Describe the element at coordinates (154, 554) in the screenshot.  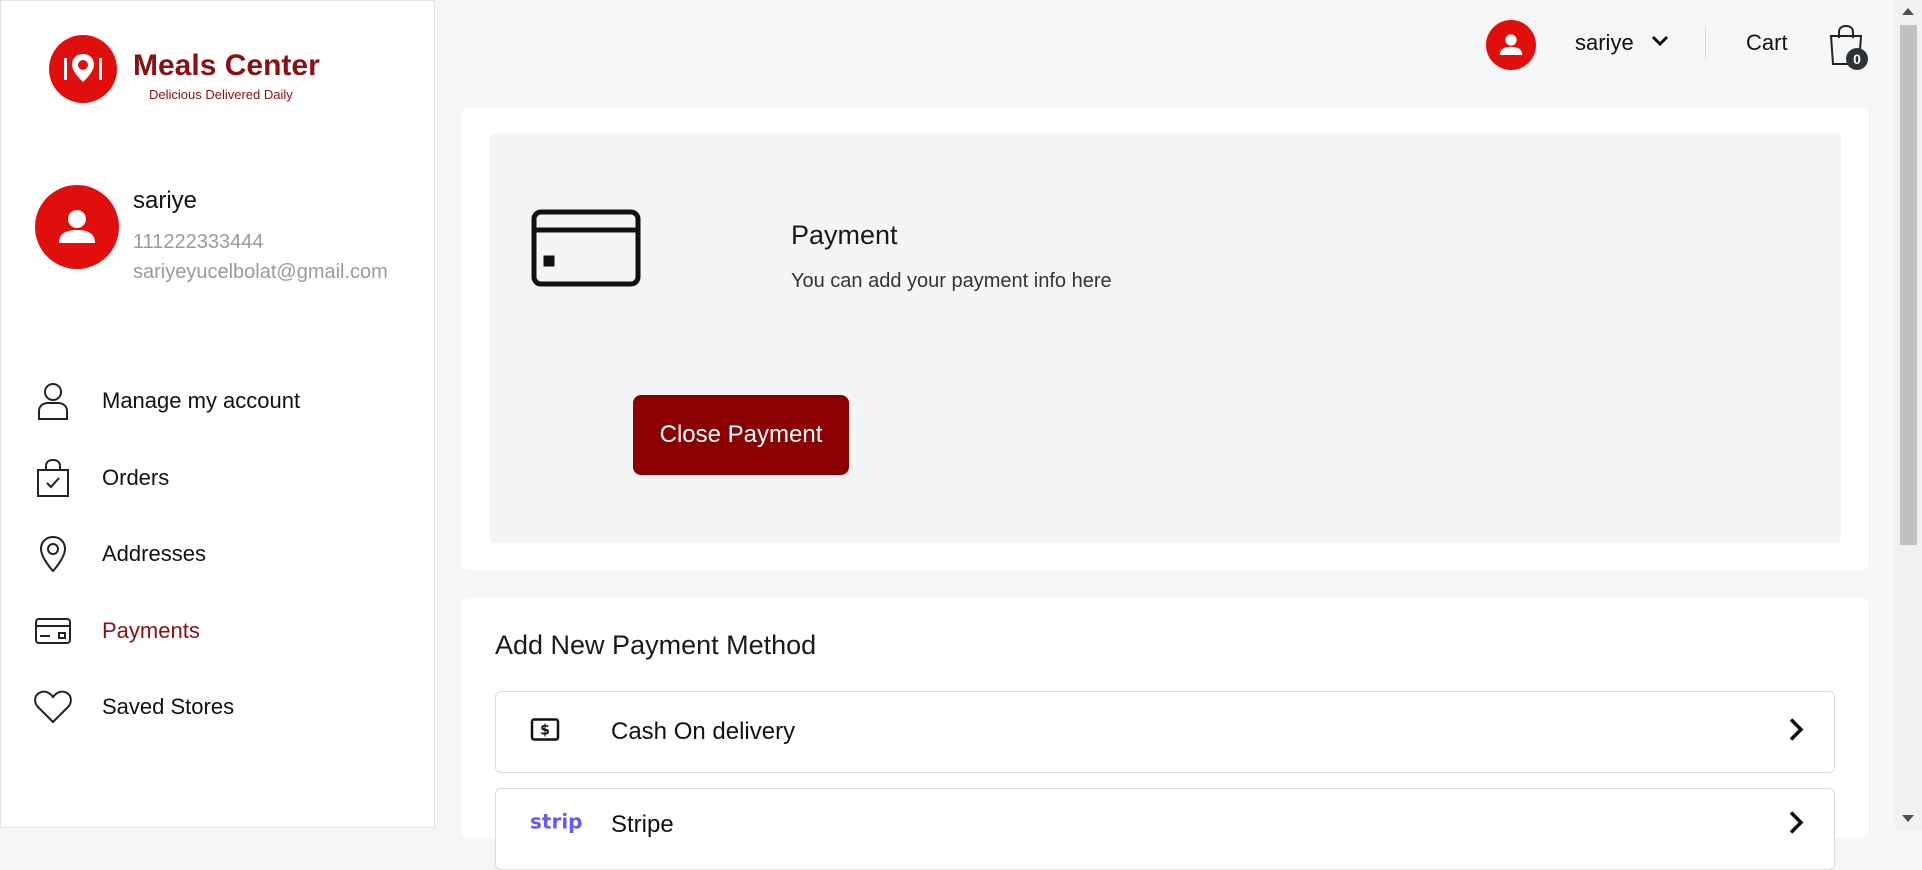
I see `sidebar-item-label: Addresses` at that location.